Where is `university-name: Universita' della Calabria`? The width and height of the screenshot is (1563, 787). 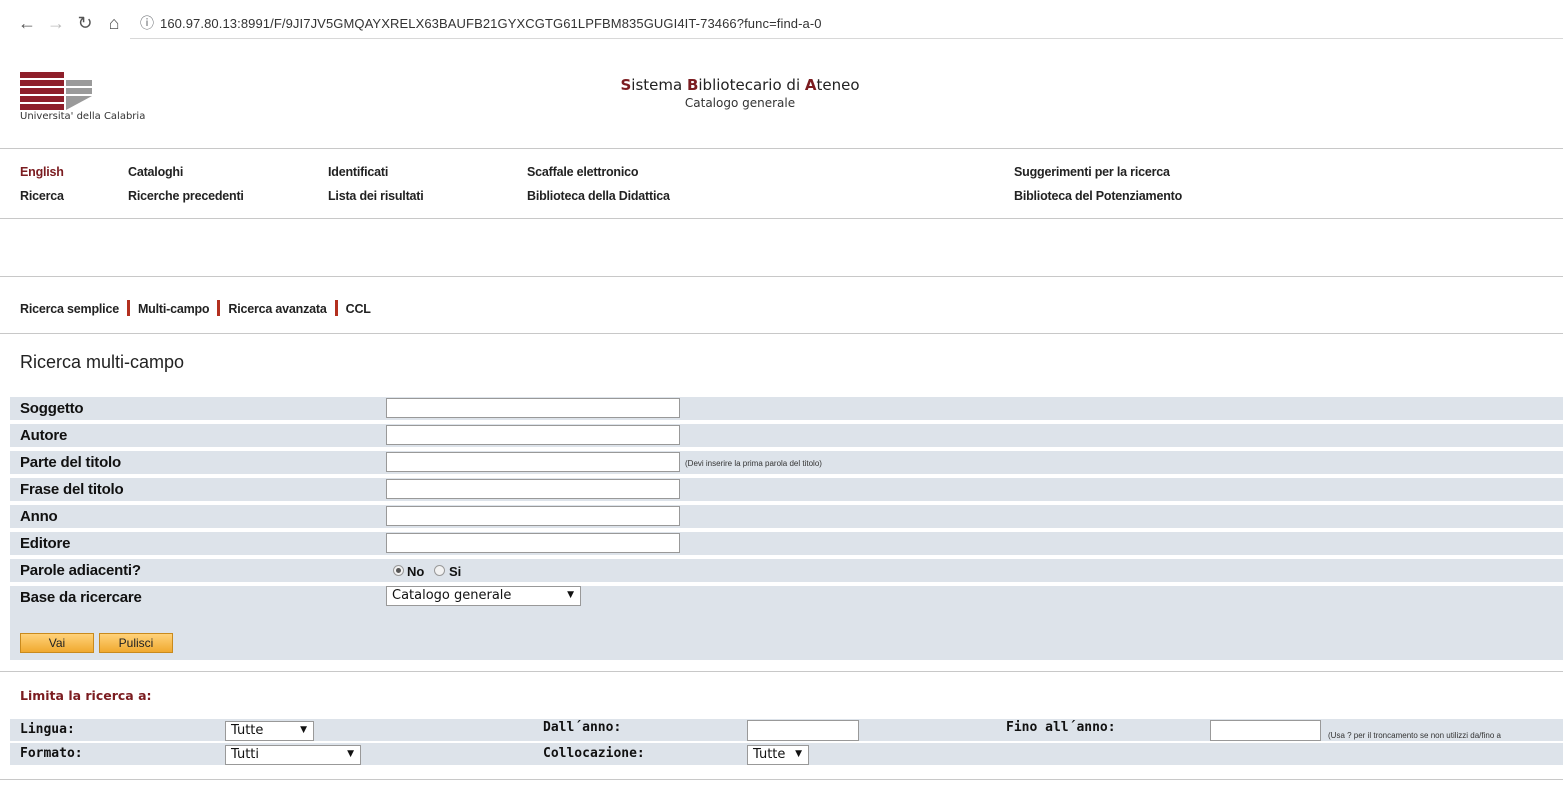
university-name: Universita' della Calabria is located at coordinates (83, 116).